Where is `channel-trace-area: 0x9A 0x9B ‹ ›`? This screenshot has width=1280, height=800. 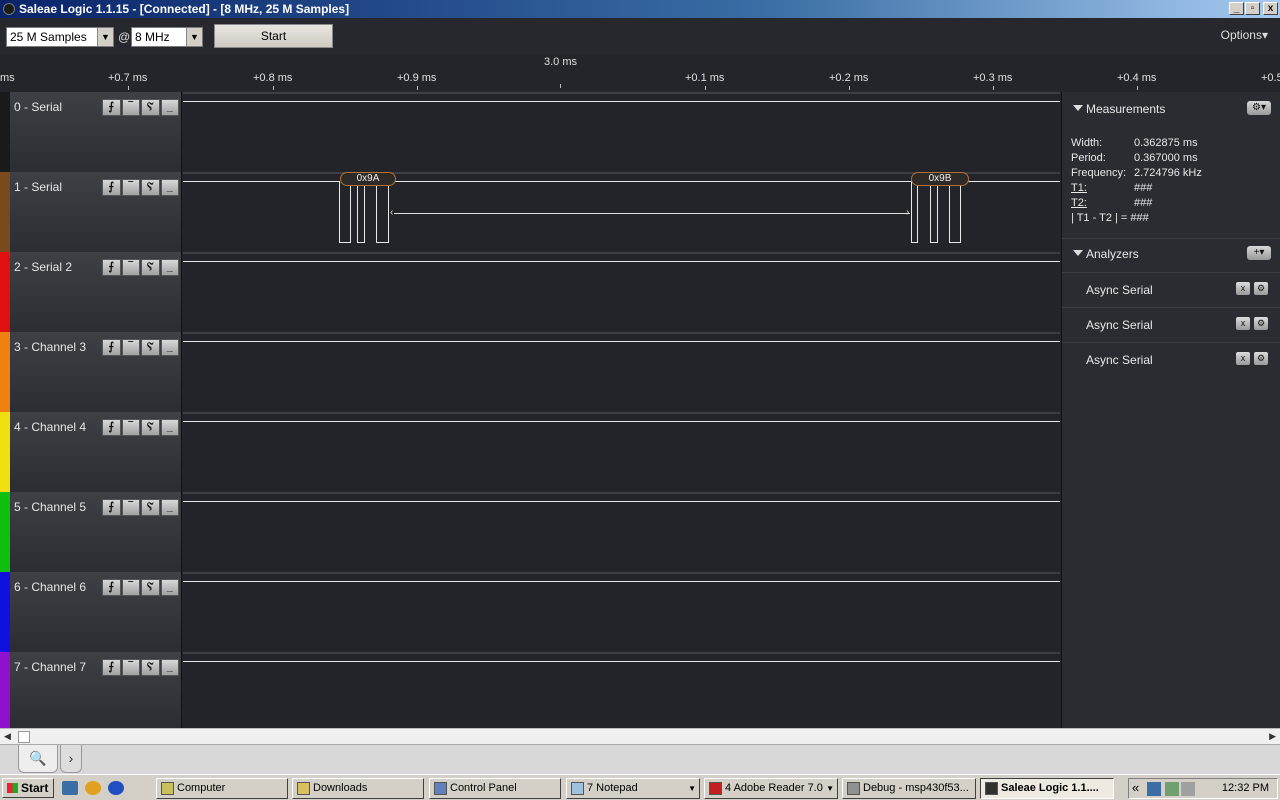 channel-trace-area: 0x9A 0x9B ‹ › is located at coordinates (621, 212).